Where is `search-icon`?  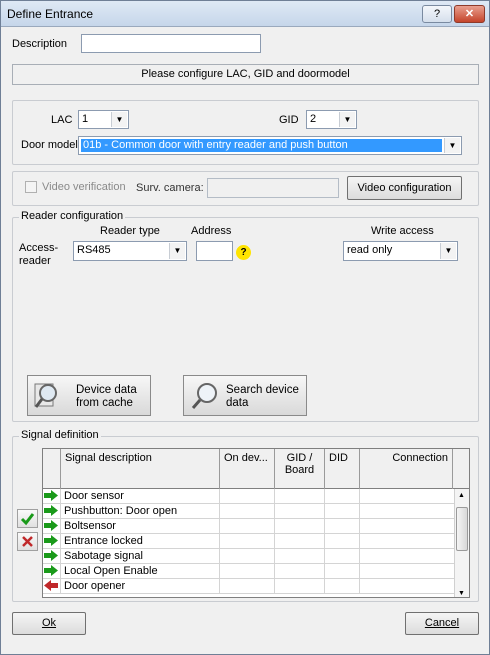 search-icon is located at coordinates (204, 396).